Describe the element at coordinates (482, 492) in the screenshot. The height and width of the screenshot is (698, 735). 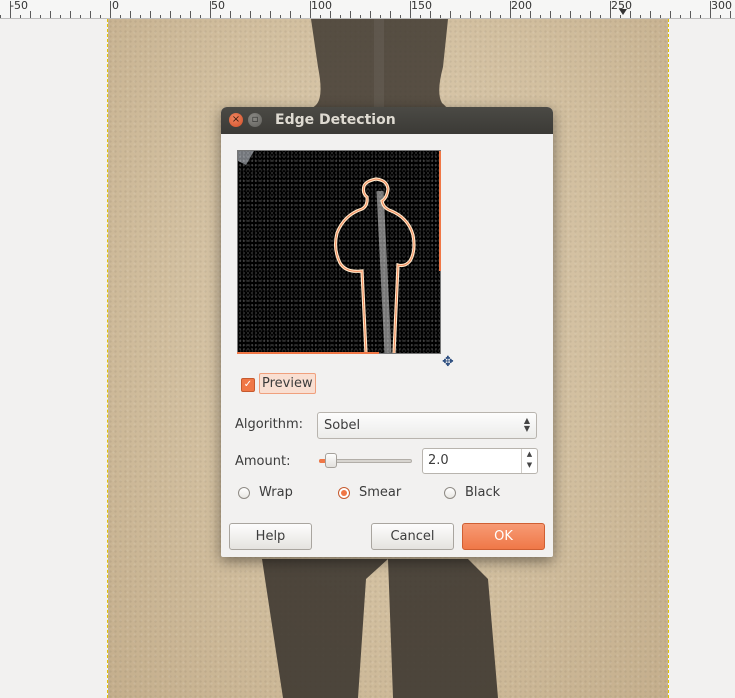
I see `radio-black-label: Black` at that location.